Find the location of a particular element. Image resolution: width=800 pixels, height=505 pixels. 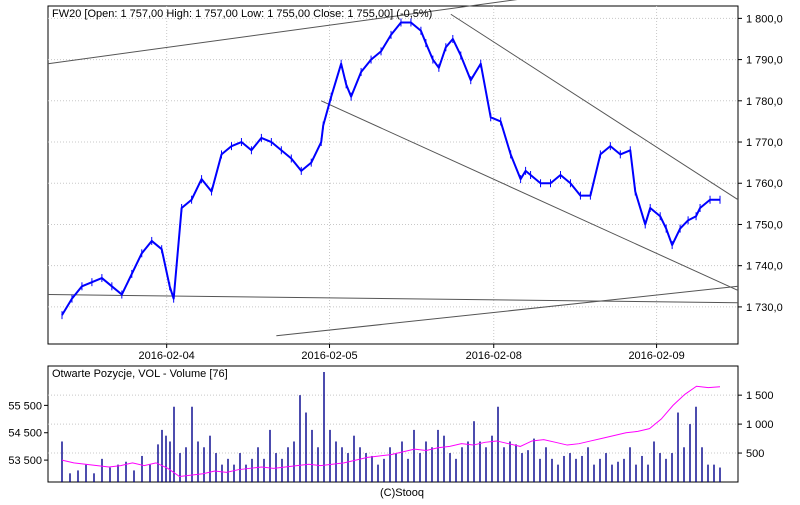

volume-tick-label: 500 is located at coordinates (755, 454).